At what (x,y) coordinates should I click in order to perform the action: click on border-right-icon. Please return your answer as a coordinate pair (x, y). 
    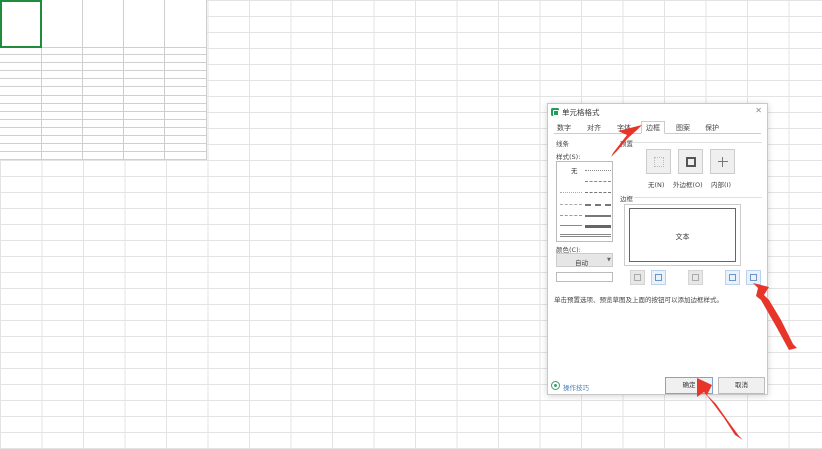
    Looking at the image, I should click on (732, 277).